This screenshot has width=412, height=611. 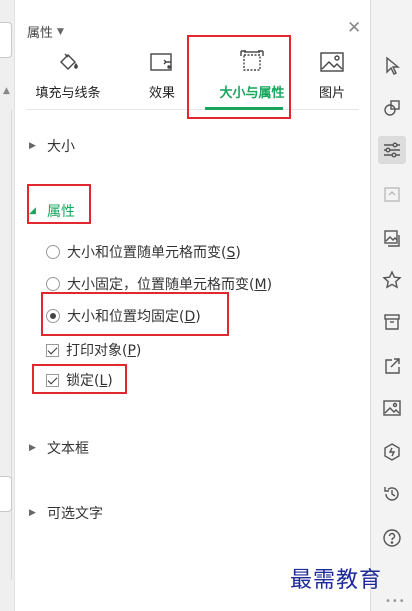 I want to click on checkbox-print-object: 打印对象(P), so click(x=93, y=350).